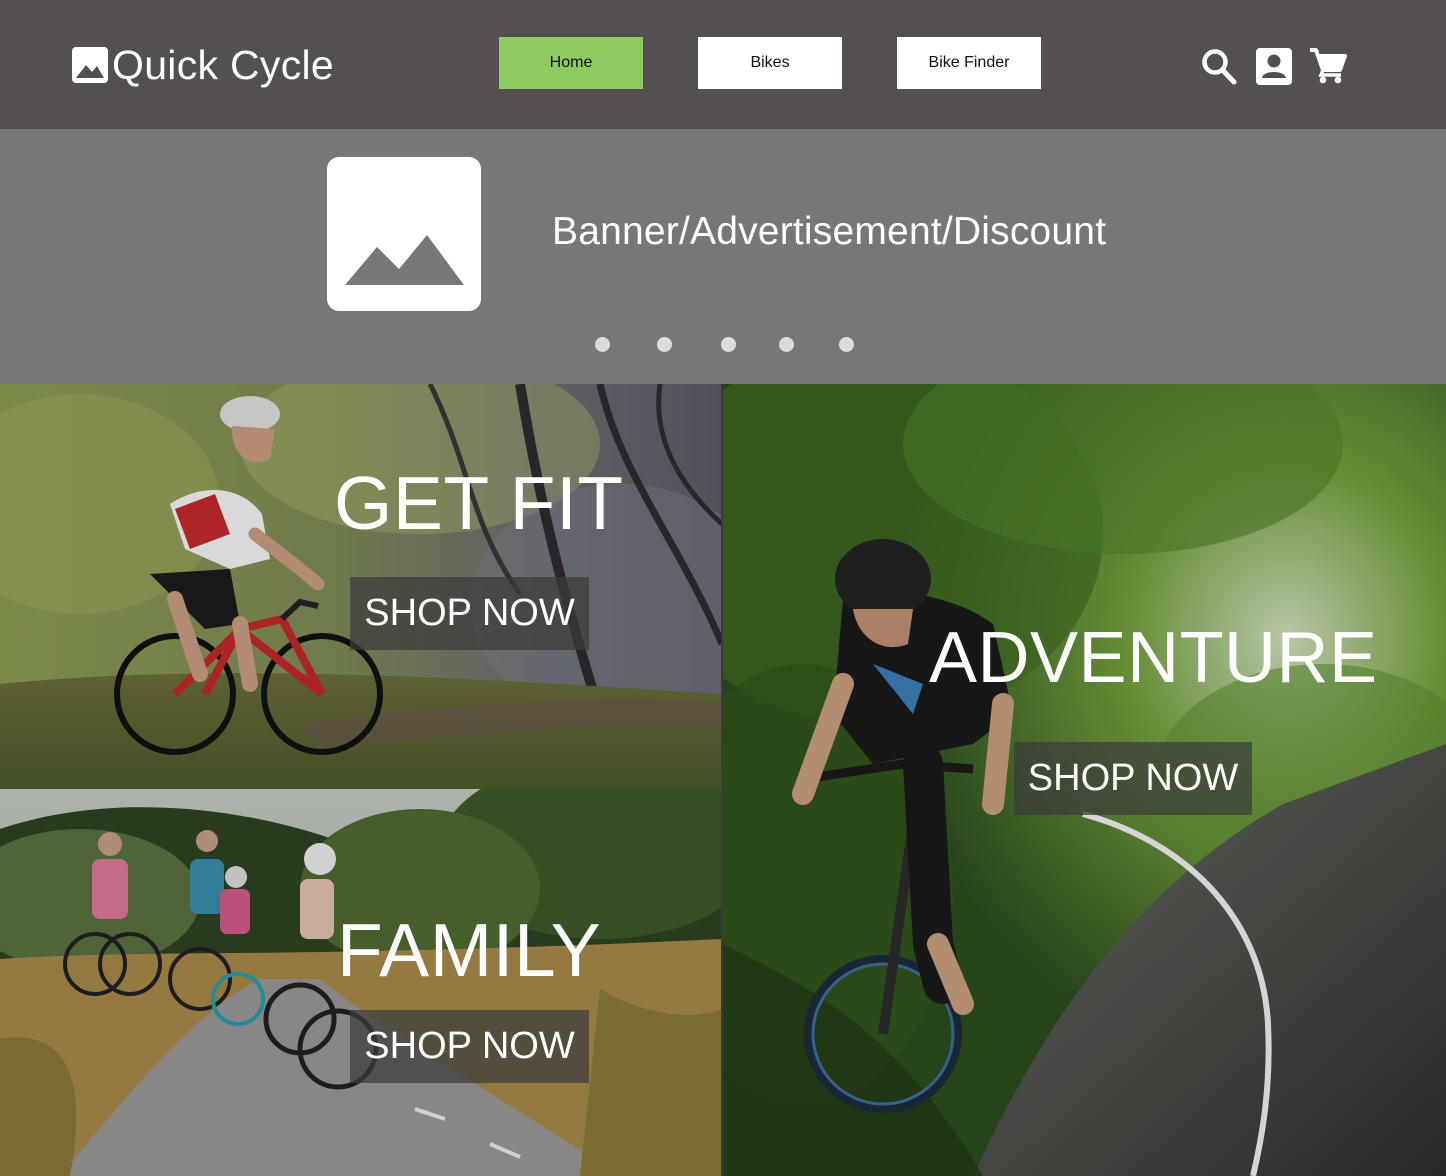 The height and width of the screenshot is (1176, 1446). What do you see at coordinates (829, 231) in the screenshot?
I see `banner-text: Banner/Advertisement/Discount` at bounding box center [829, 231].